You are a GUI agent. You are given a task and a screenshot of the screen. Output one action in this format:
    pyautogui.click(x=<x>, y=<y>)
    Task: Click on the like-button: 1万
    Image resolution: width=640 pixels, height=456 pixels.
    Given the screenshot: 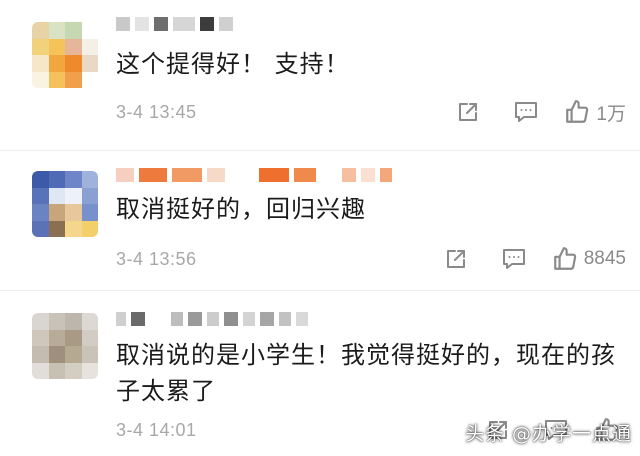 What is the action you would take?
    pyautogui.click(x=595, y=112)
    